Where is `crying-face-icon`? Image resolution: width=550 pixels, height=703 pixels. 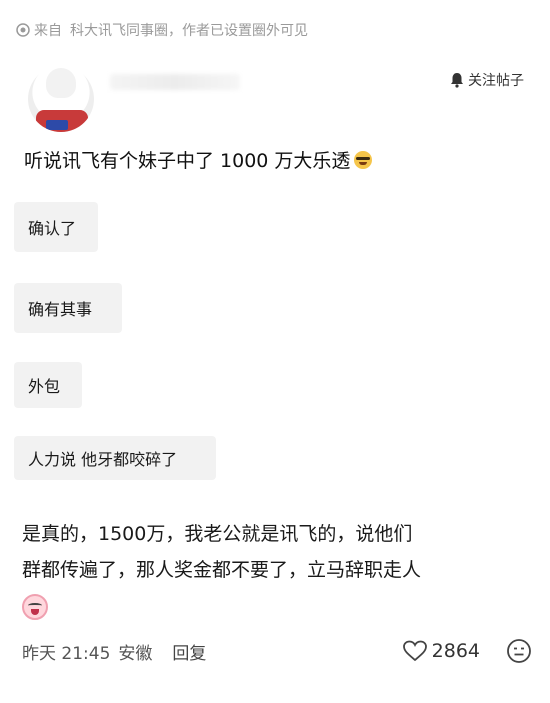
crying-face-icon is located at coordinates (35, 607).